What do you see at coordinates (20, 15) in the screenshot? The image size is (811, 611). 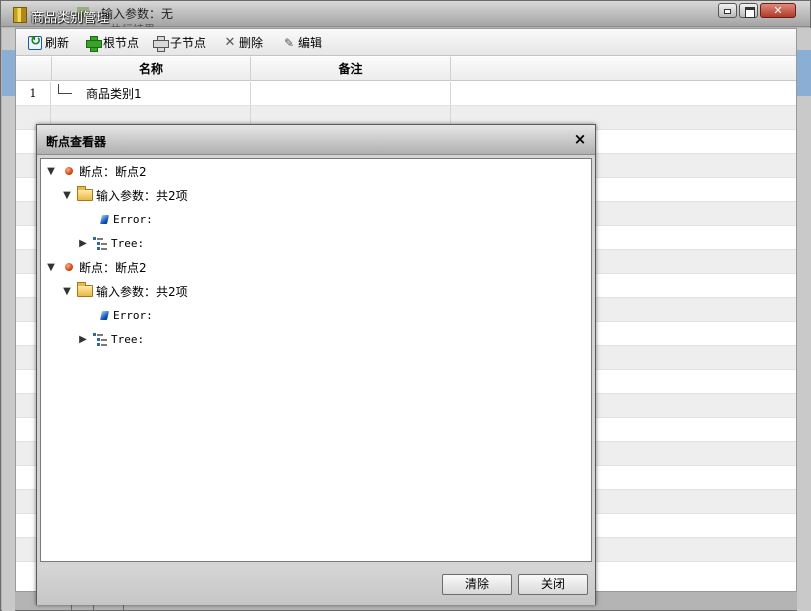 I see `app-icon` at bounding box center [20, 15].